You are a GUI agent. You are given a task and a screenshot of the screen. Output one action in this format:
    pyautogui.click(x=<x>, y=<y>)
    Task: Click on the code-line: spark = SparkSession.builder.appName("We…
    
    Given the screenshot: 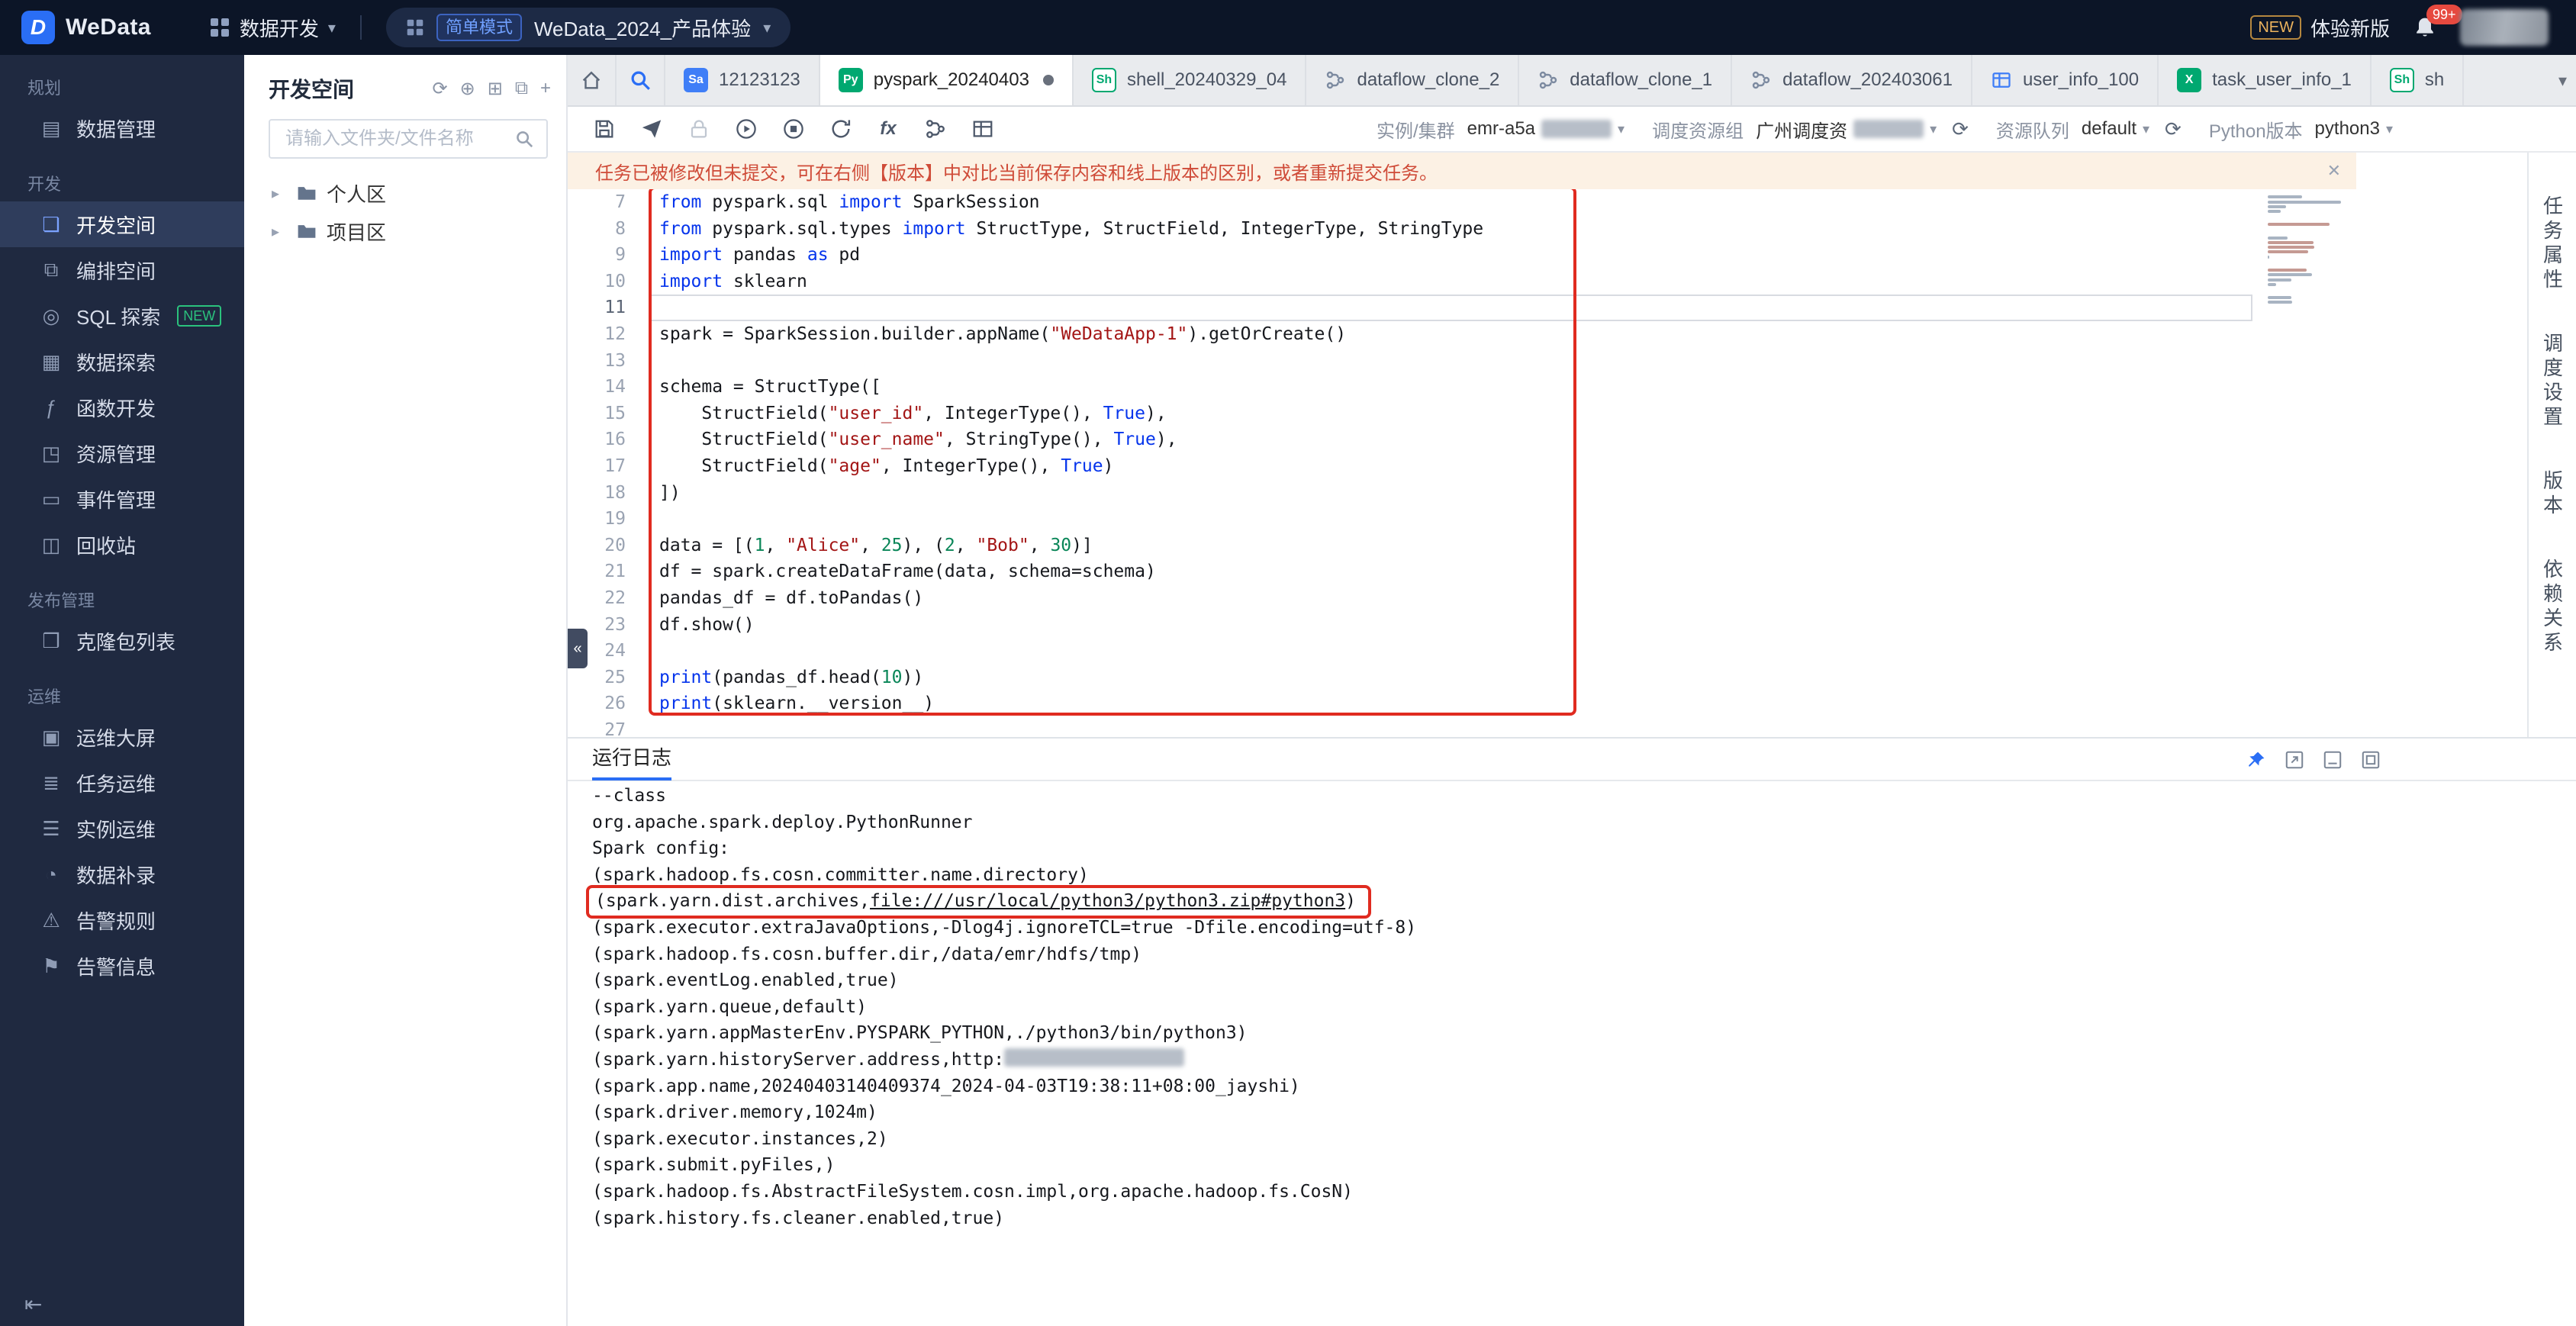 What is the action you would take?
    pyautogui.click(x=1451, y=334)
    